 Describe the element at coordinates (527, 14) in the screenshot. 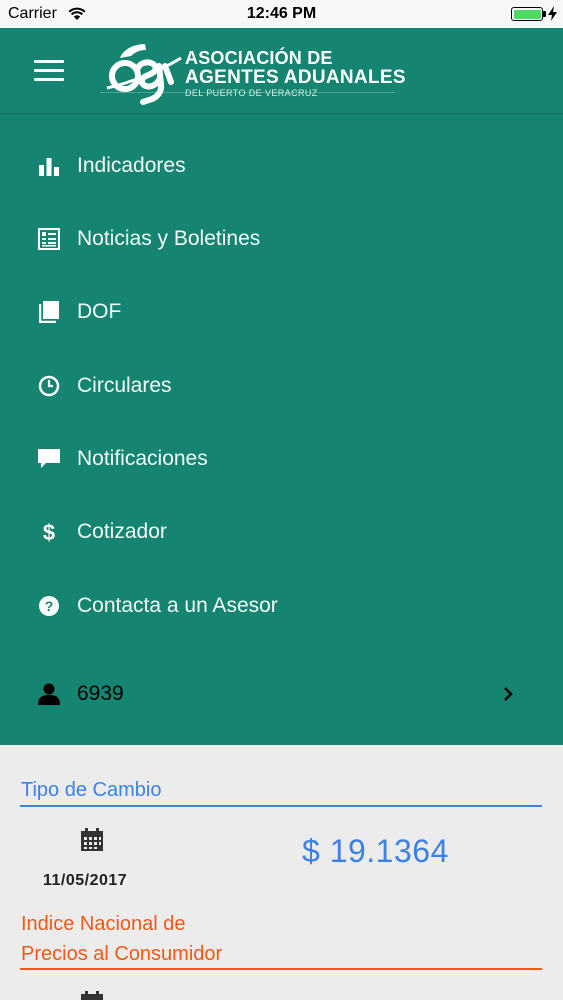

I see `battery-icon` at that location.